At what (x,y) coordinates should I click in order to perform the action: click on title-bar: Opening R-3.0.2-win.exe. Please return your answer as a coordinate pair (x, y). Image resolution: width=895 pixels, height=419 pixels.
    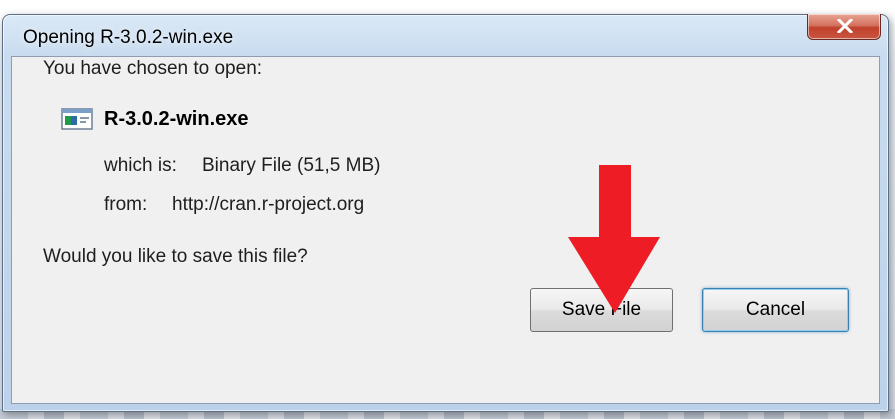
    Looking at the image, I should click on (445, 34).